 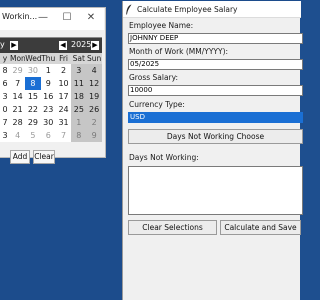 I want to click on day-header: Sun, so click(x=94, y=58).